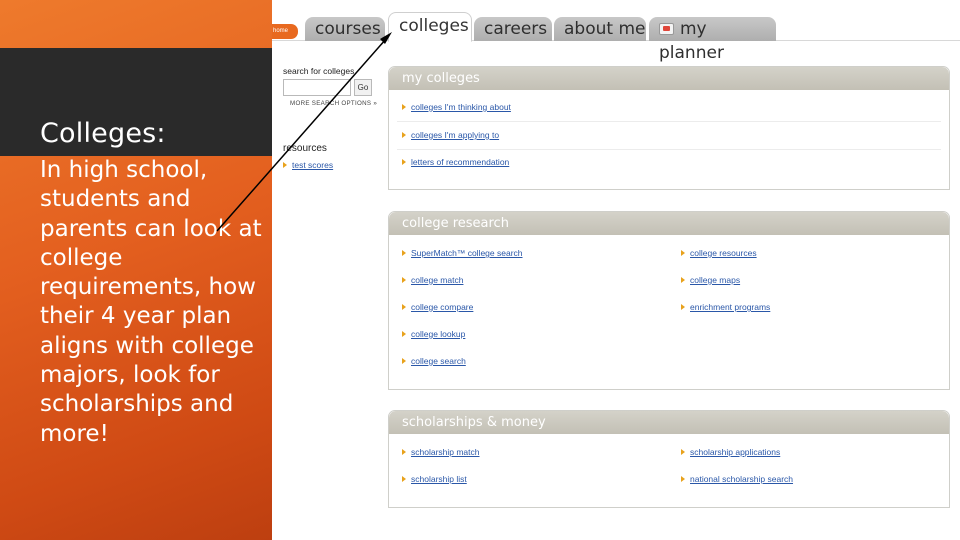 The width and height of the screenshot is (960, 540). I want to click on link-label: scholarship list, so click(439, 479).